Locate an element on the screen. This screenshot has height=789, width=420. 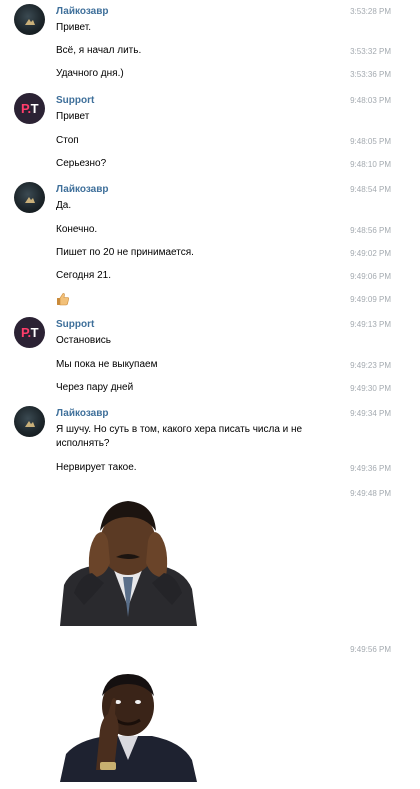
message-time: 9:49:06 PM is located at coordinates (370, 276).